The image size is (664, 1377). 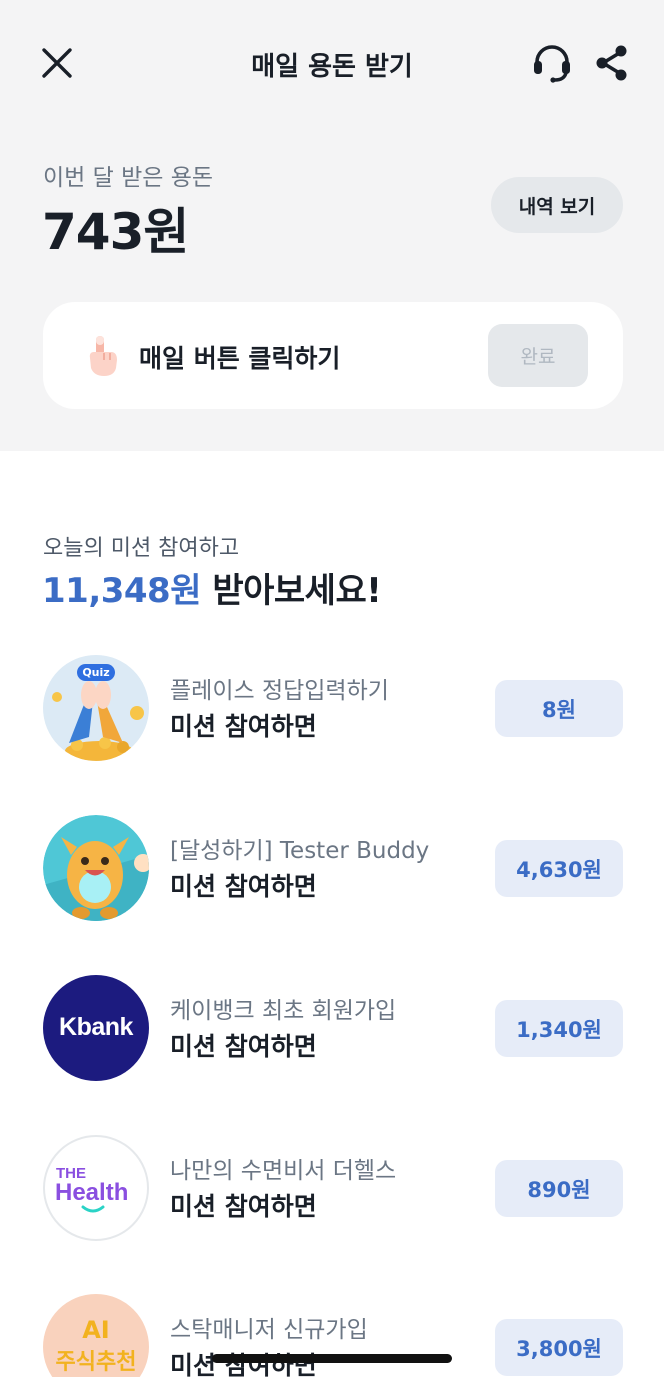 What do you see at coordinates (332, 1030) in the screenshot?
I see `mission-item: Kbank 케이뱅크 최초 회원가입 미션 참여하면 1,340원` at bounding box center [332, 1030].